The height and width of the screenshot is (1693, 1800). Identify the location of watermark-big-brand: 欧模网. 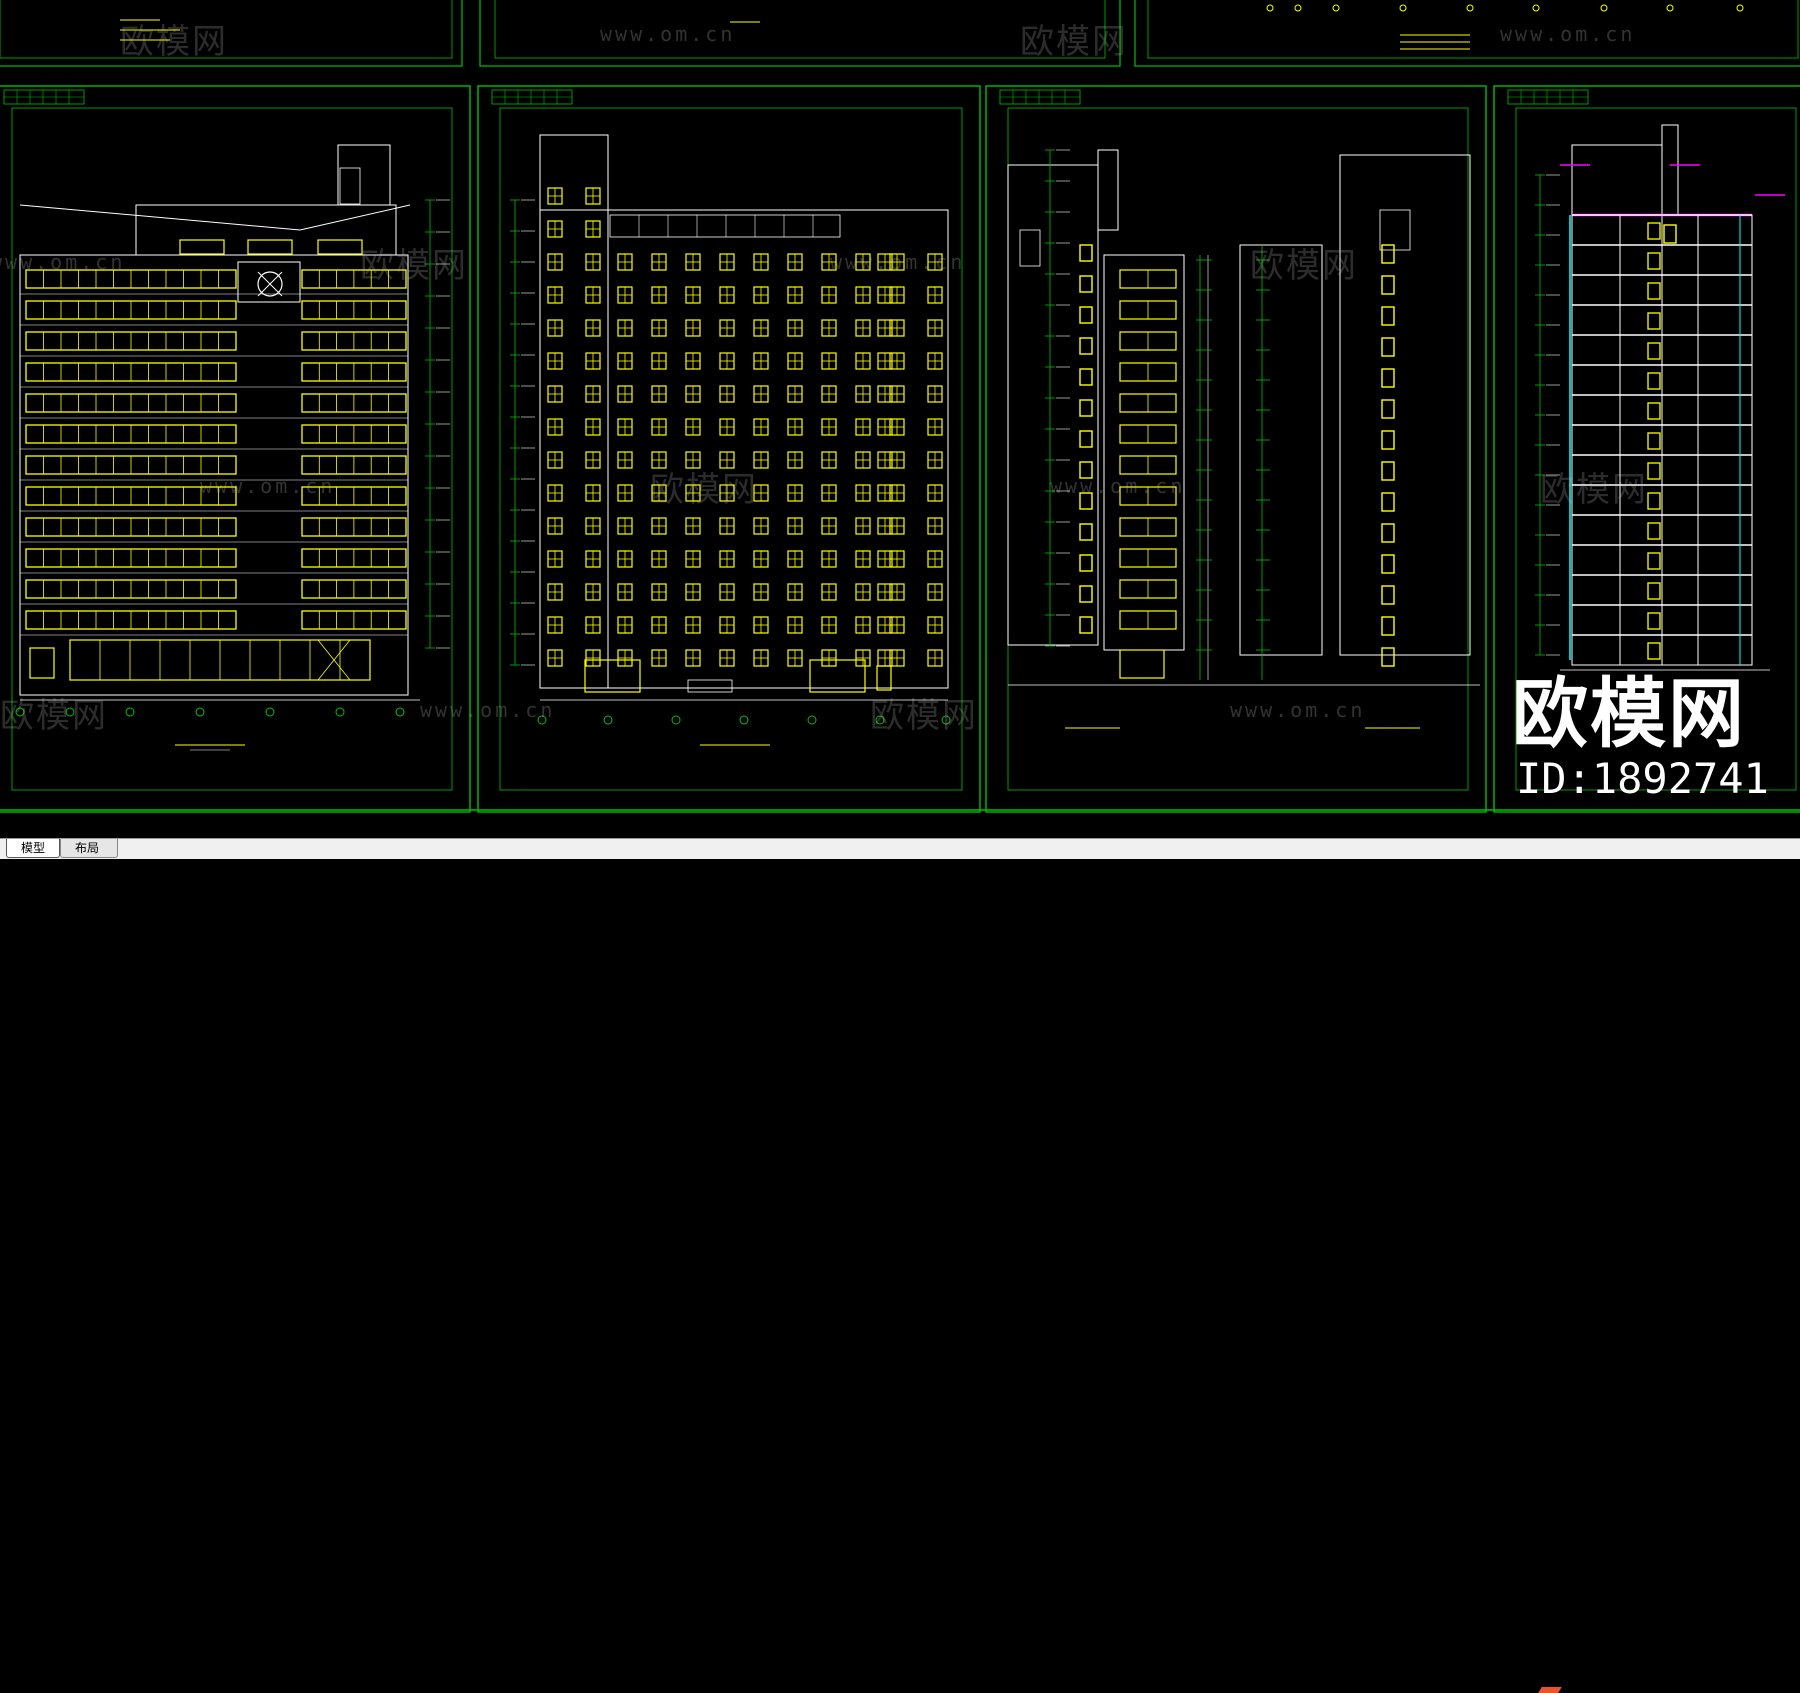
(1629, 713).